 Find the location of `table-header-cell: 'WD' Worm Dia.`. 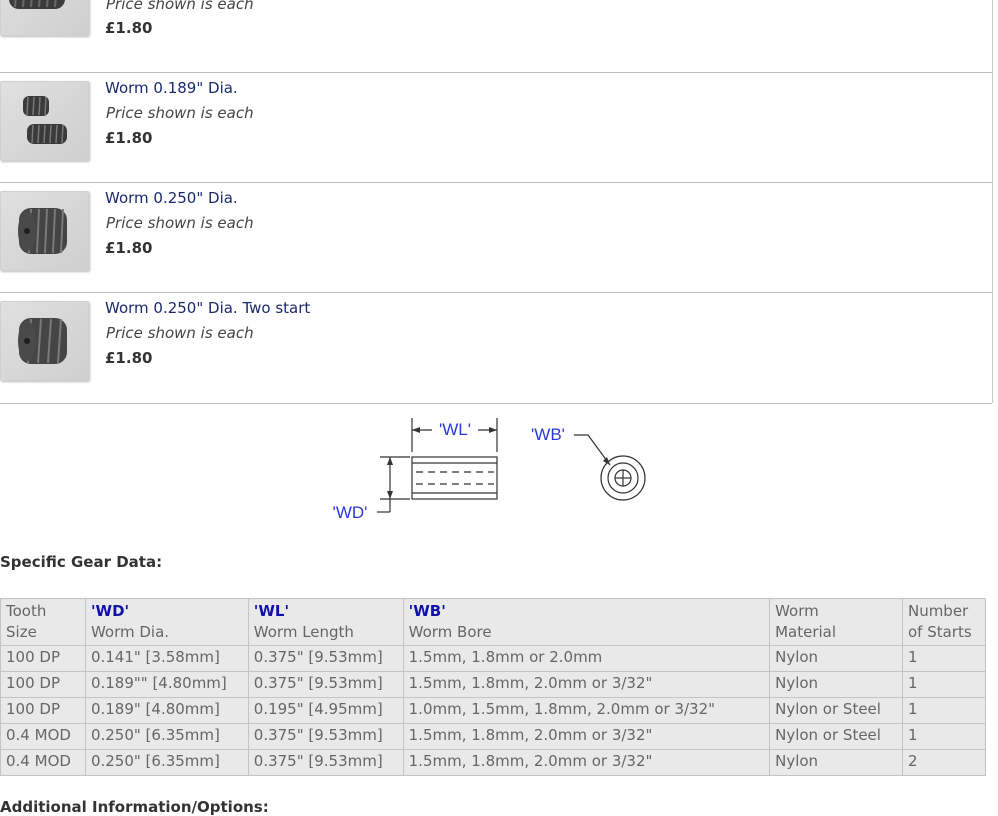

table-header-cell: 'WD' Worm Dia. is located at coordinates (166, 622).